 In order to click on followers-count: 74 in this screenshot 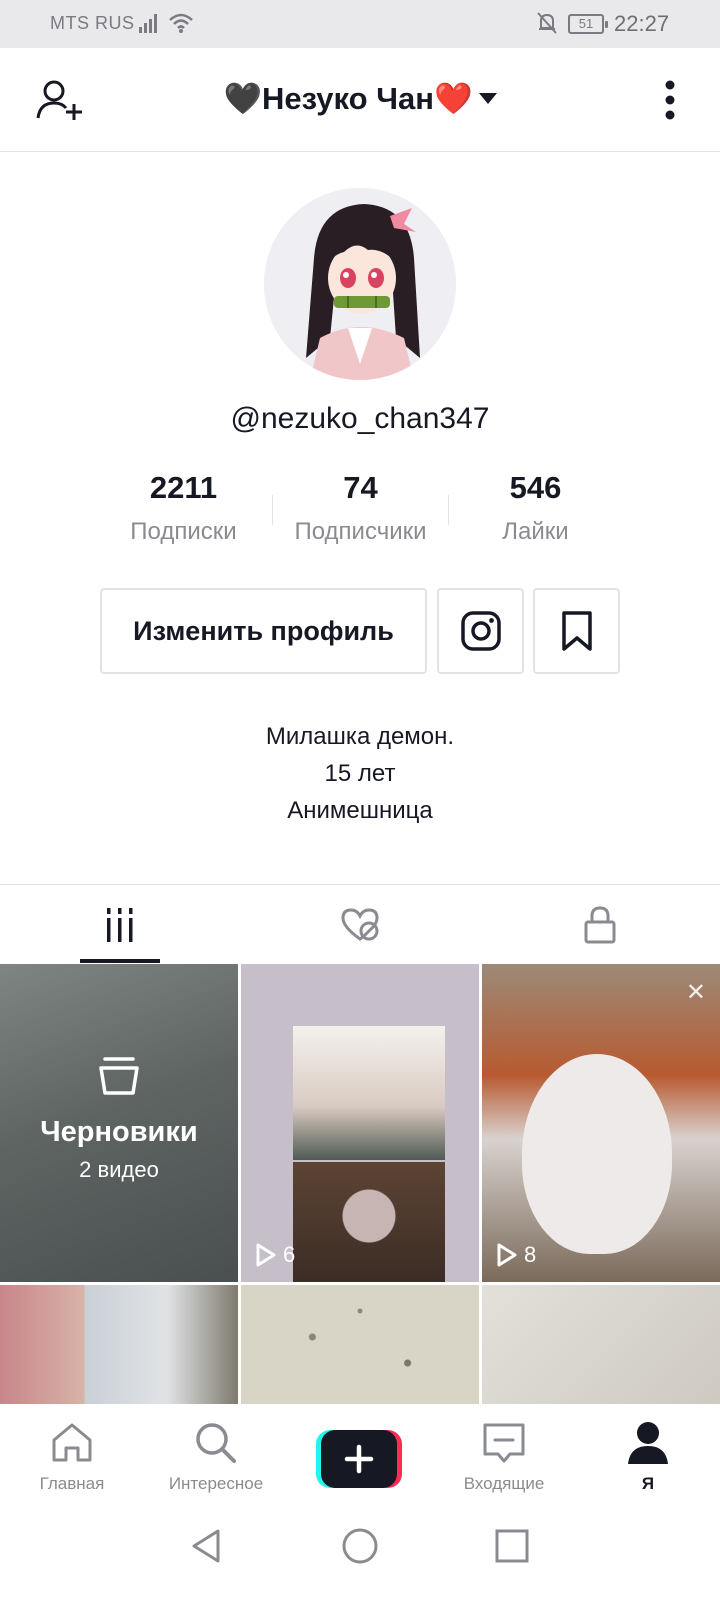, I will do `click(360, 487)`.